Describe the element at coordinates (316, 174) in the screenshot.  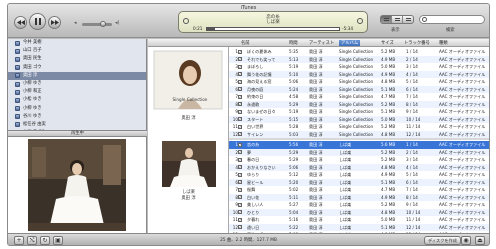
I see `track-artist: 奥田 淳` at that location.